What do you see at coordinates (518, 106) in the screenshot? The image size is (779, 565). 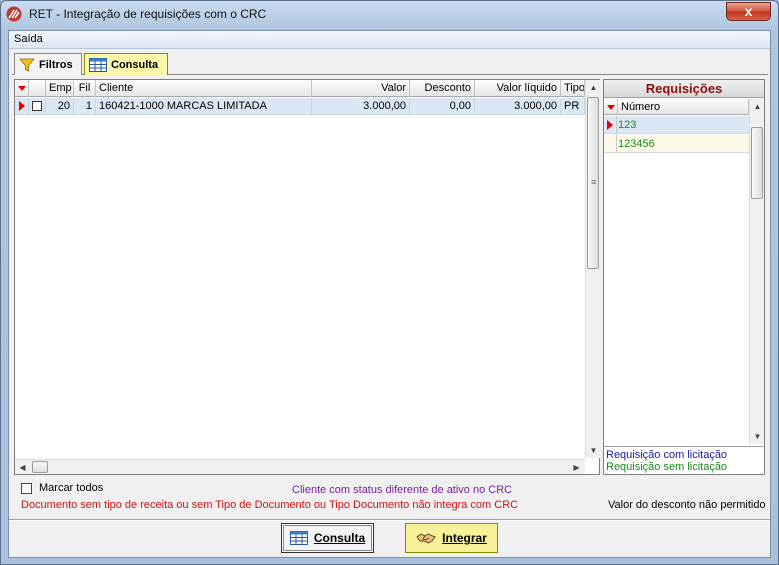 I see `cell-valor-liquido: 3.000,00` at bounding box center [518, 106].